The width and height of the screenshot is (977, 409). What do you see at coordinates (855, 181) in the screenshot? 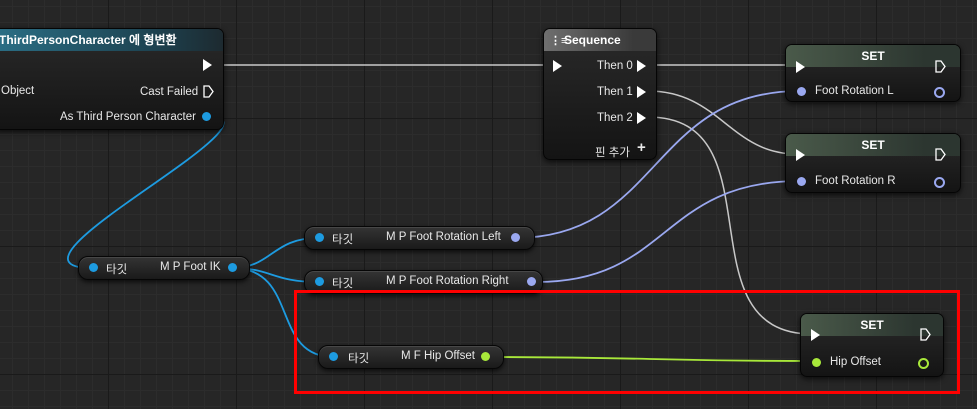
I see `set-r-input-label: Foot Rotation R` at bounding box center [855, 181].